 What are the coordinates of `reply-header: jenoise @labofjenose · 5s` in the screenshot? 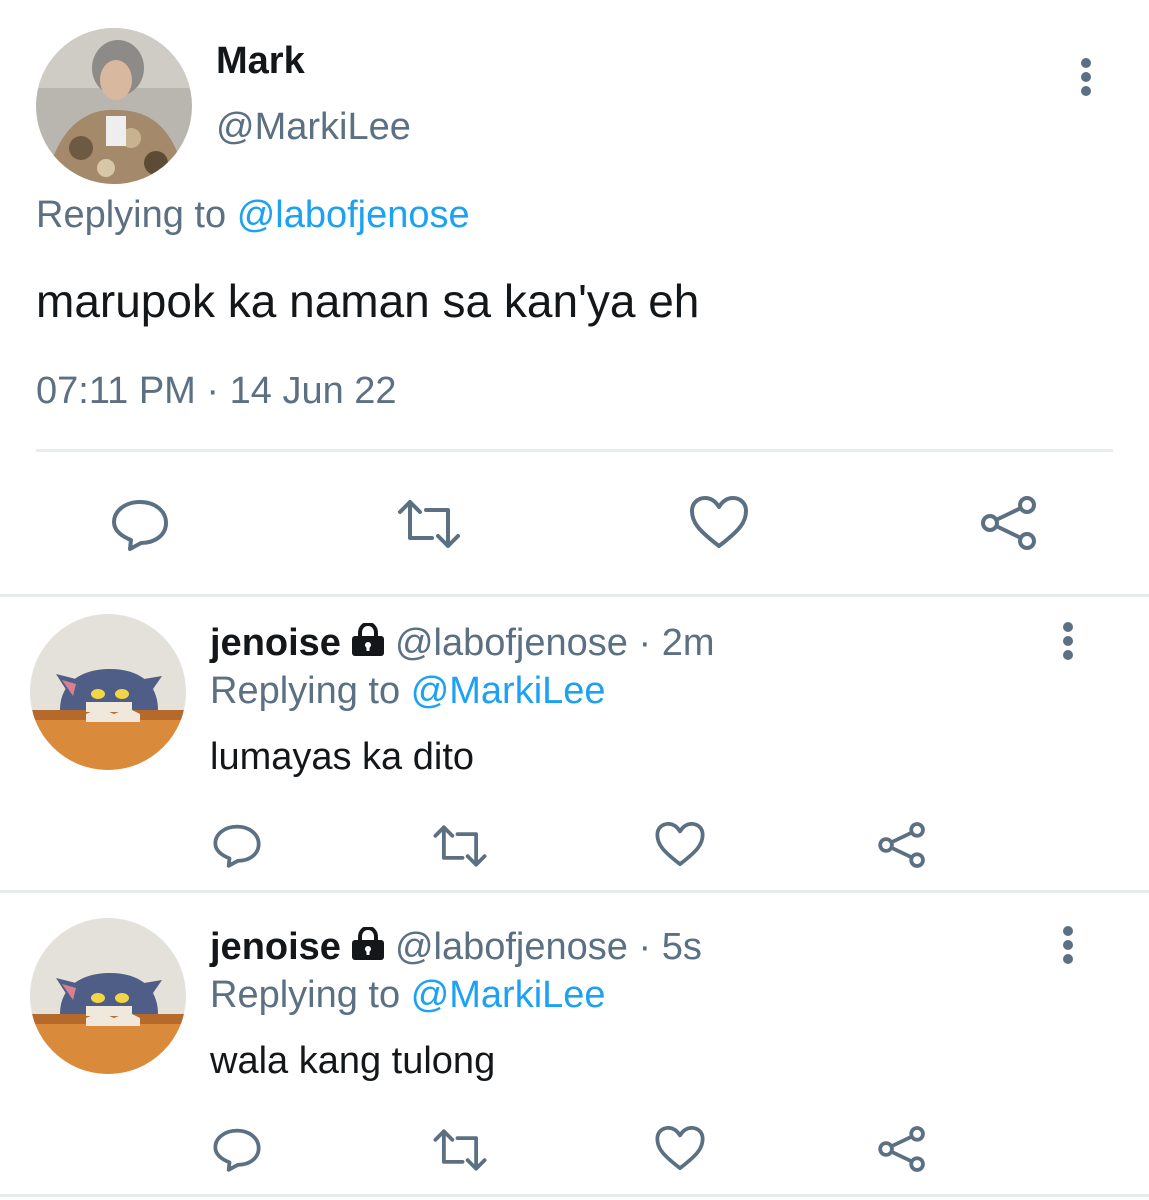 It's located at (456, 947).